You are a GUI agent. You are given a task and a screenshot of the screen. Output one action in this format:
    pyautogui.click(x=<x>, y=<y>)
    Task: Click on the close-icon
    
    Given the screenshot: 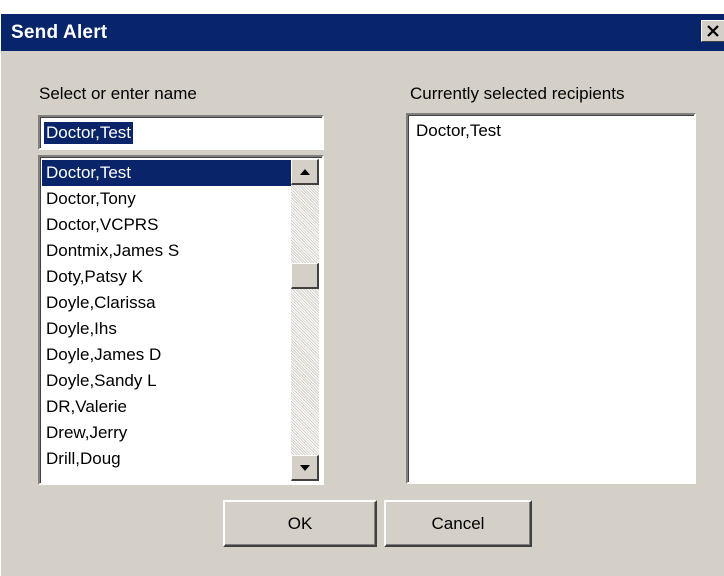 What is the action you would take?
    pyautogui.click(x=713, y=31)
    